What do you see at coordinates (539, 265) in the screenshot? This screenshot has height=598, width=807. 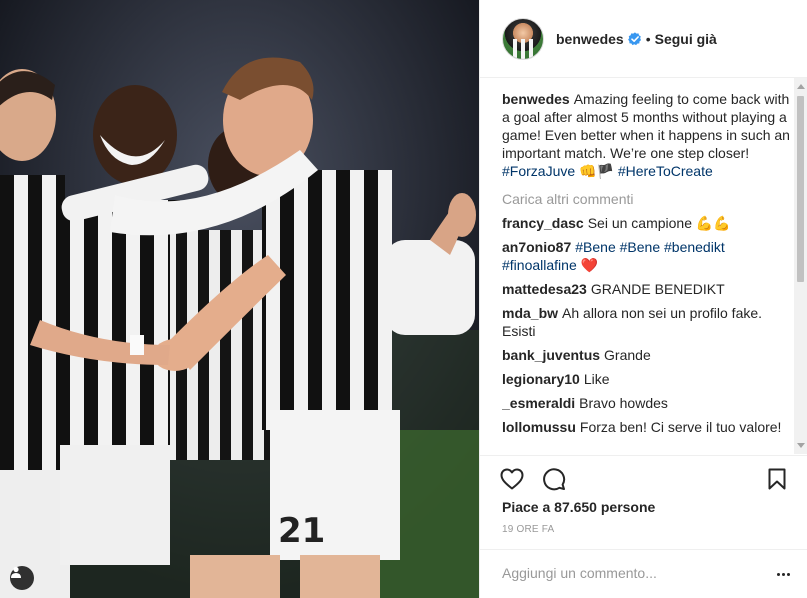 I see `hashtag-link: #finoallafine` at bounding box center [539, 265].